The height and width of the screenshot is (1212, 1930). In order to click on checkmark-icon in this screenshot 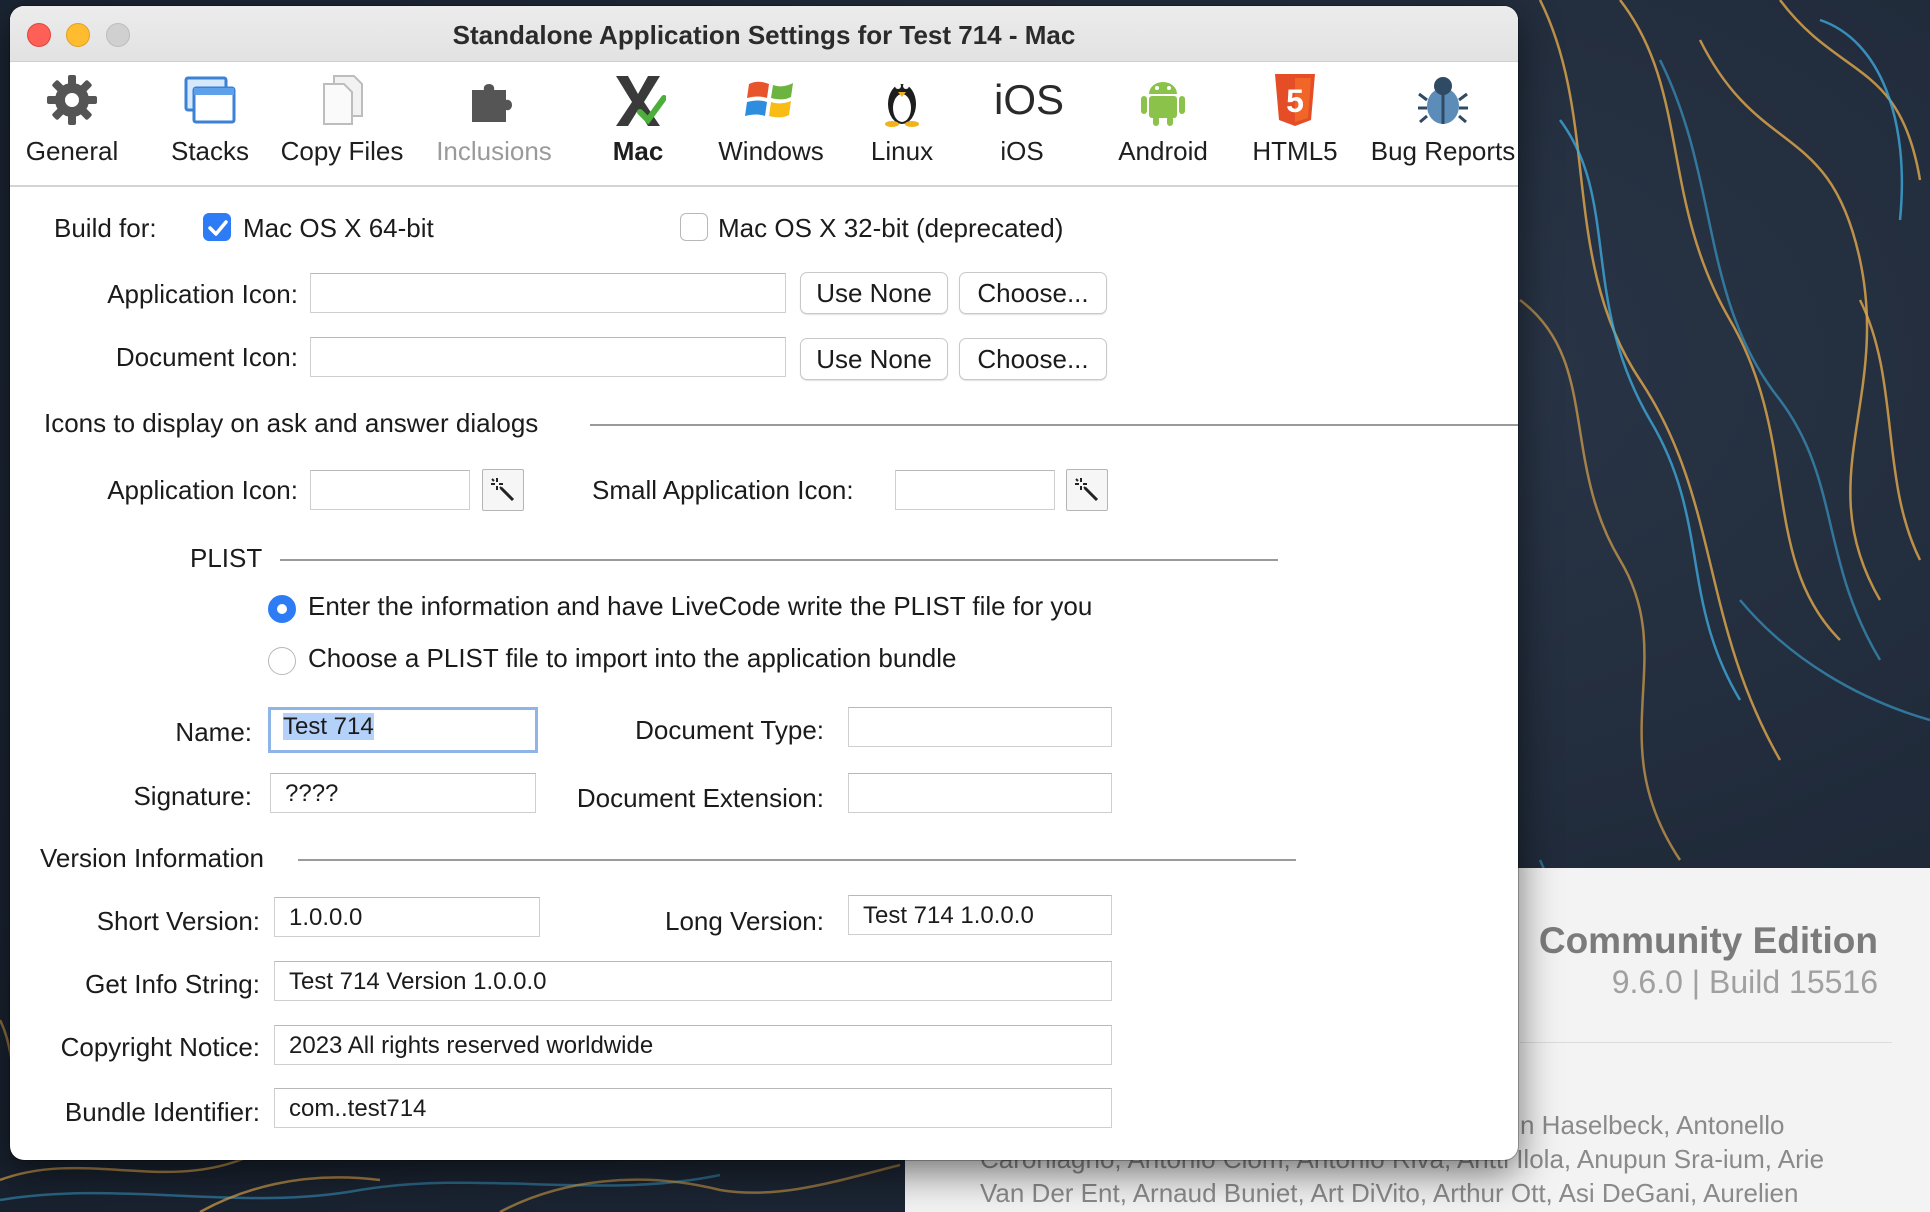, I will do `click(218, 228)`.